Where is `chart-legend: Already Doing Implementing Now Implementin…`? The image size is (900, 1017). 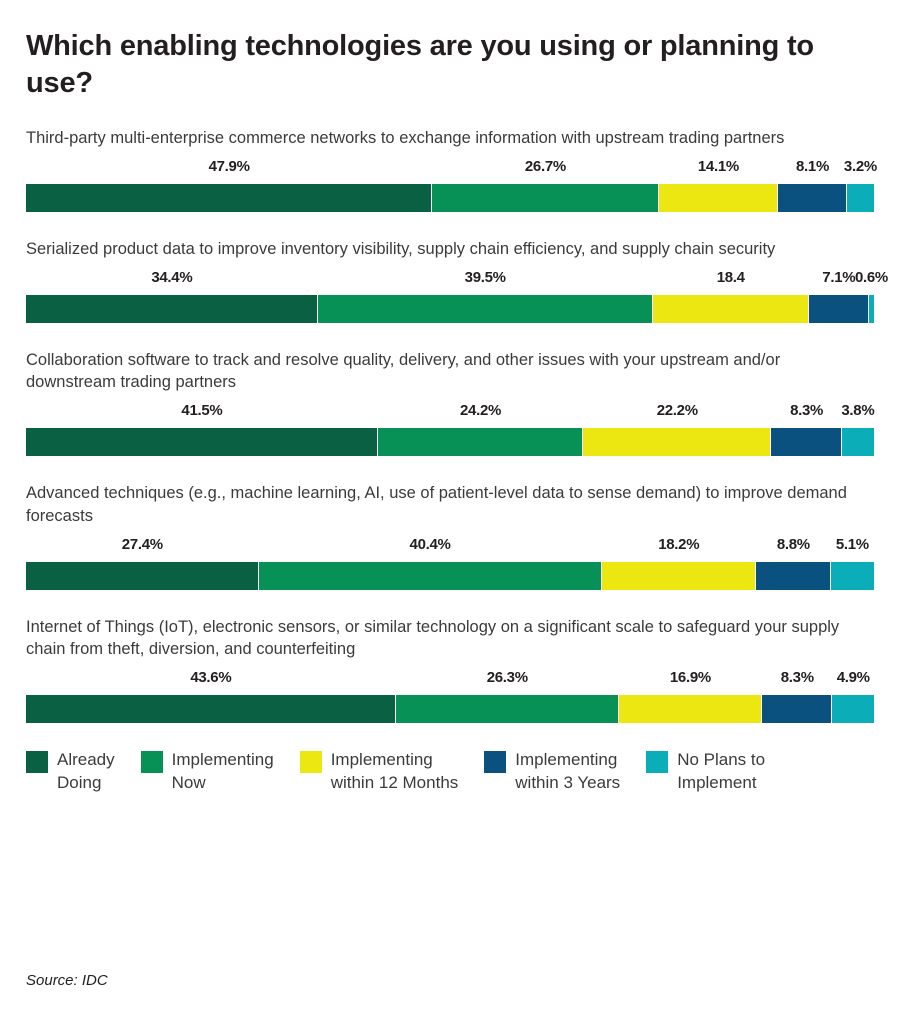 chart-legend: Already Doing Implementing Now Implementin… is located at coordinates (456, 771).